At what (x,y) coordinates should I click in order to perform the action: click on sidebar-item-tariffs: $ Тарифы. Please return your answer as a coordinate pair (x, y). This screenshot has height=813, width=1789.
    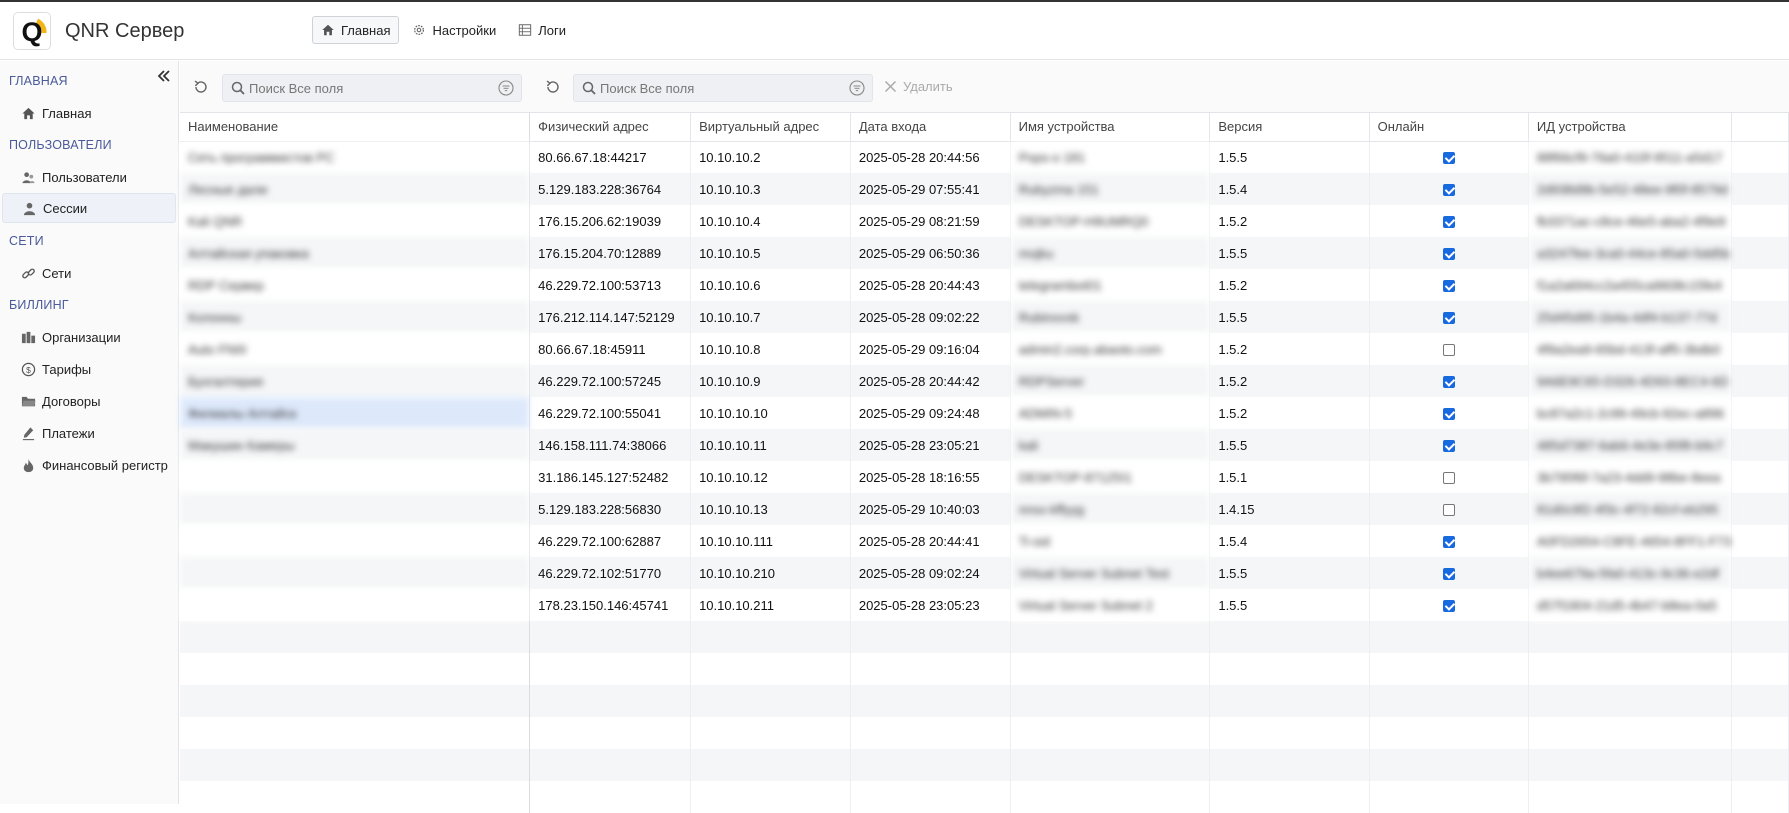
    Looking at the image, I should click on (89, 369).